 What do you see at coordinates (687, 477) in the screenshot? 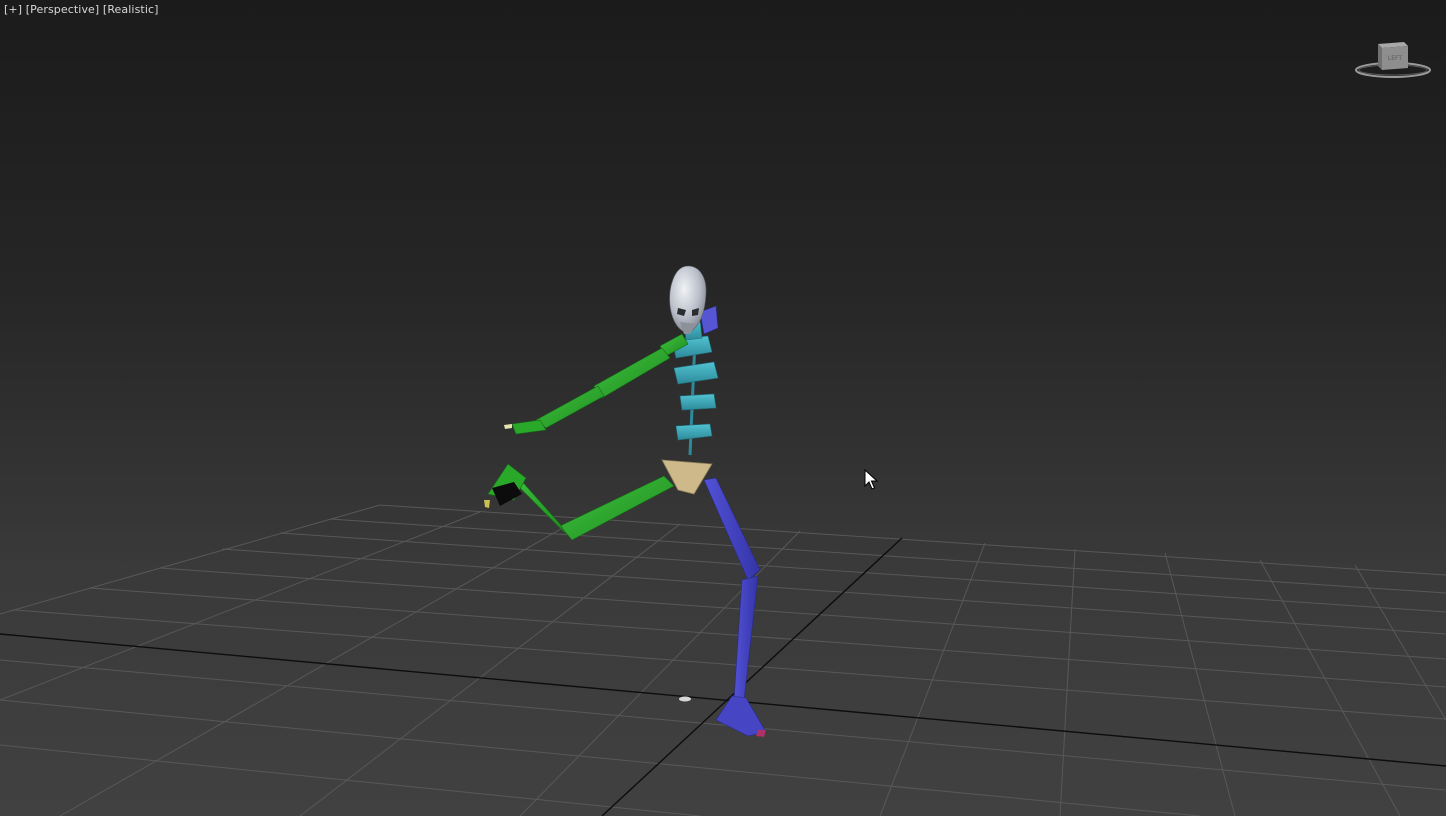
I see `pelvis` at bounding box center [687, 477].